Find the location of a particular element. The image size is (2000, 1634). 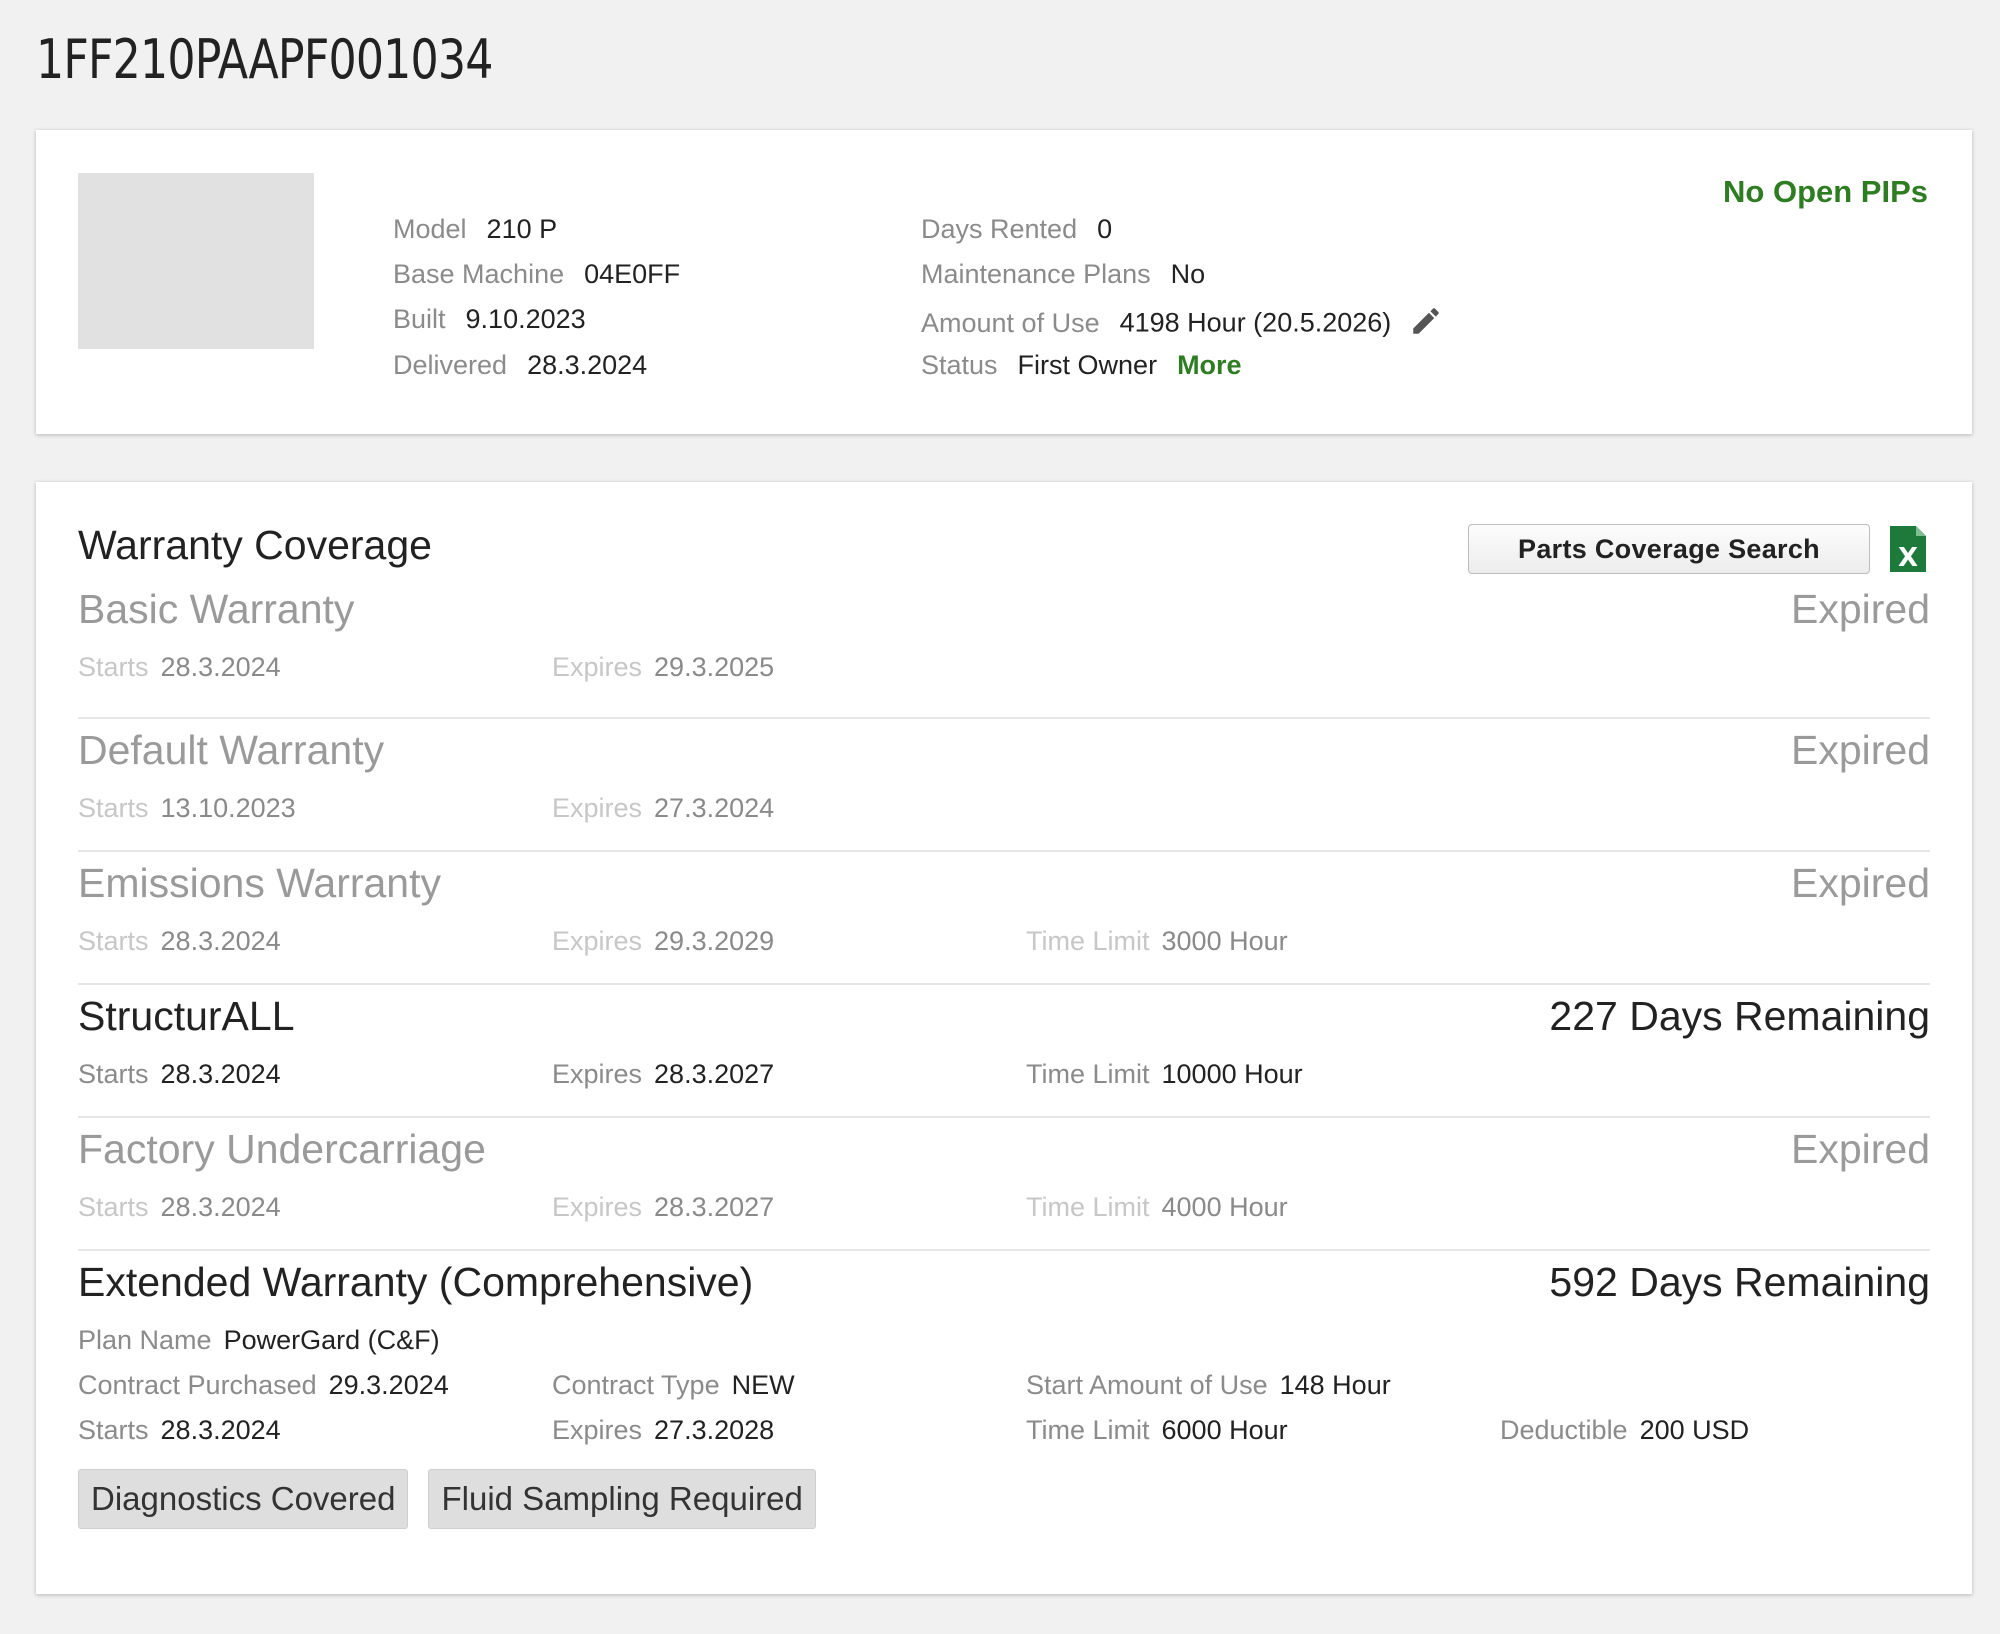

spec-days-rented: Days Rented 0 is located at coordinates (1016, 229).